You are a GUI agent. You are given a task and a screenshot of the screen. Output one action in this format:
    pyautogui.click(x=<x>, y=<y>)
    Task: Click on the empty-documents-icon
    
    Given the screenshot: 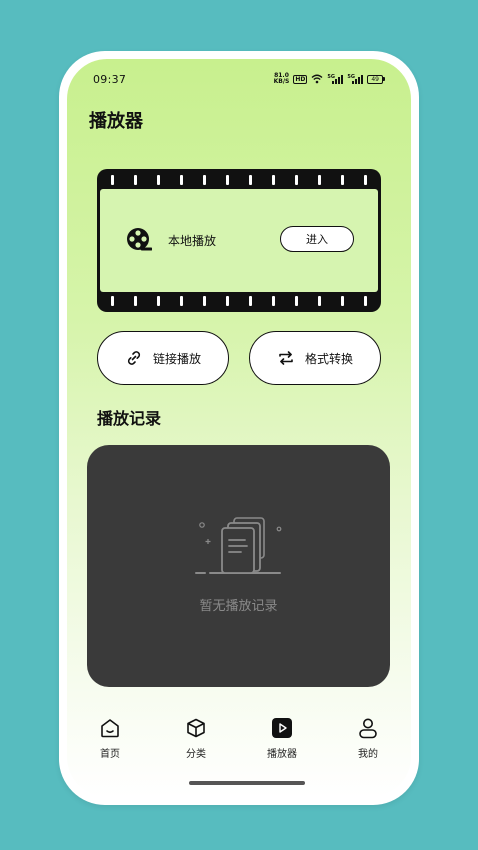 What is the action you would take?
    pyautogui.click(x=238, y=545)
    